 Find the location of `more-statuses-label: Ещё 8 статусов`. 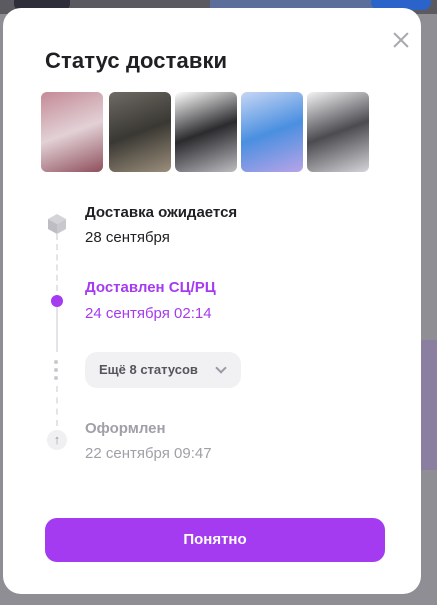

more-statuses-label: Ещё 8 статусов is located at coordinates (148, 369).